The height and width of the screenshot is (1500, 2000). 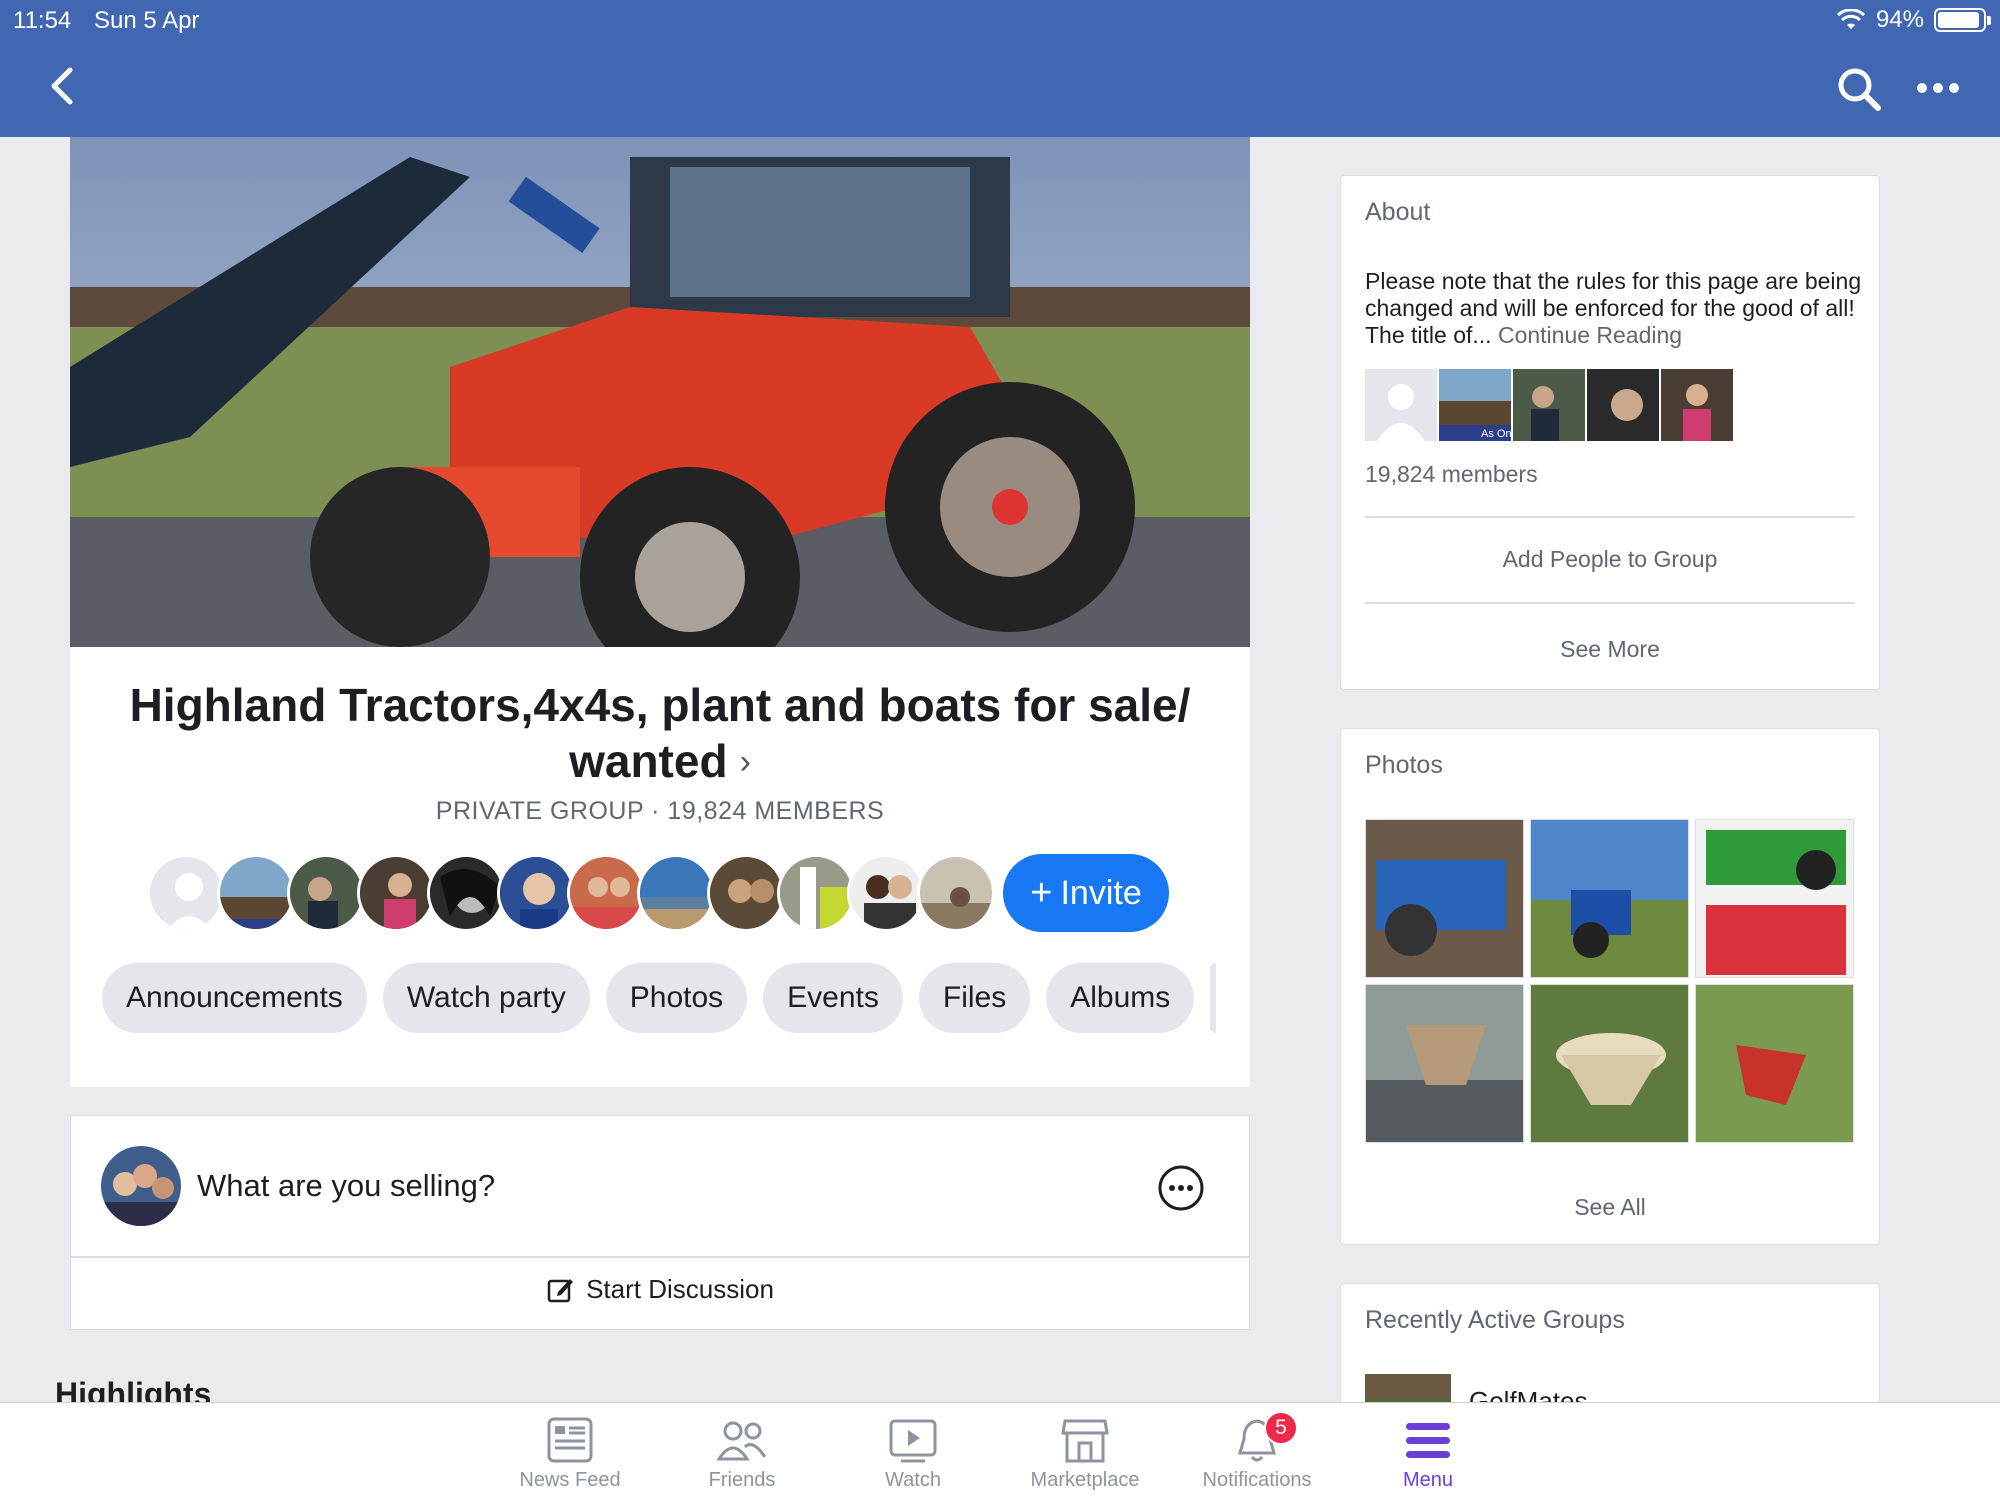 I want to click on chevron-right-icon: ›, so click(x=745, y=762).